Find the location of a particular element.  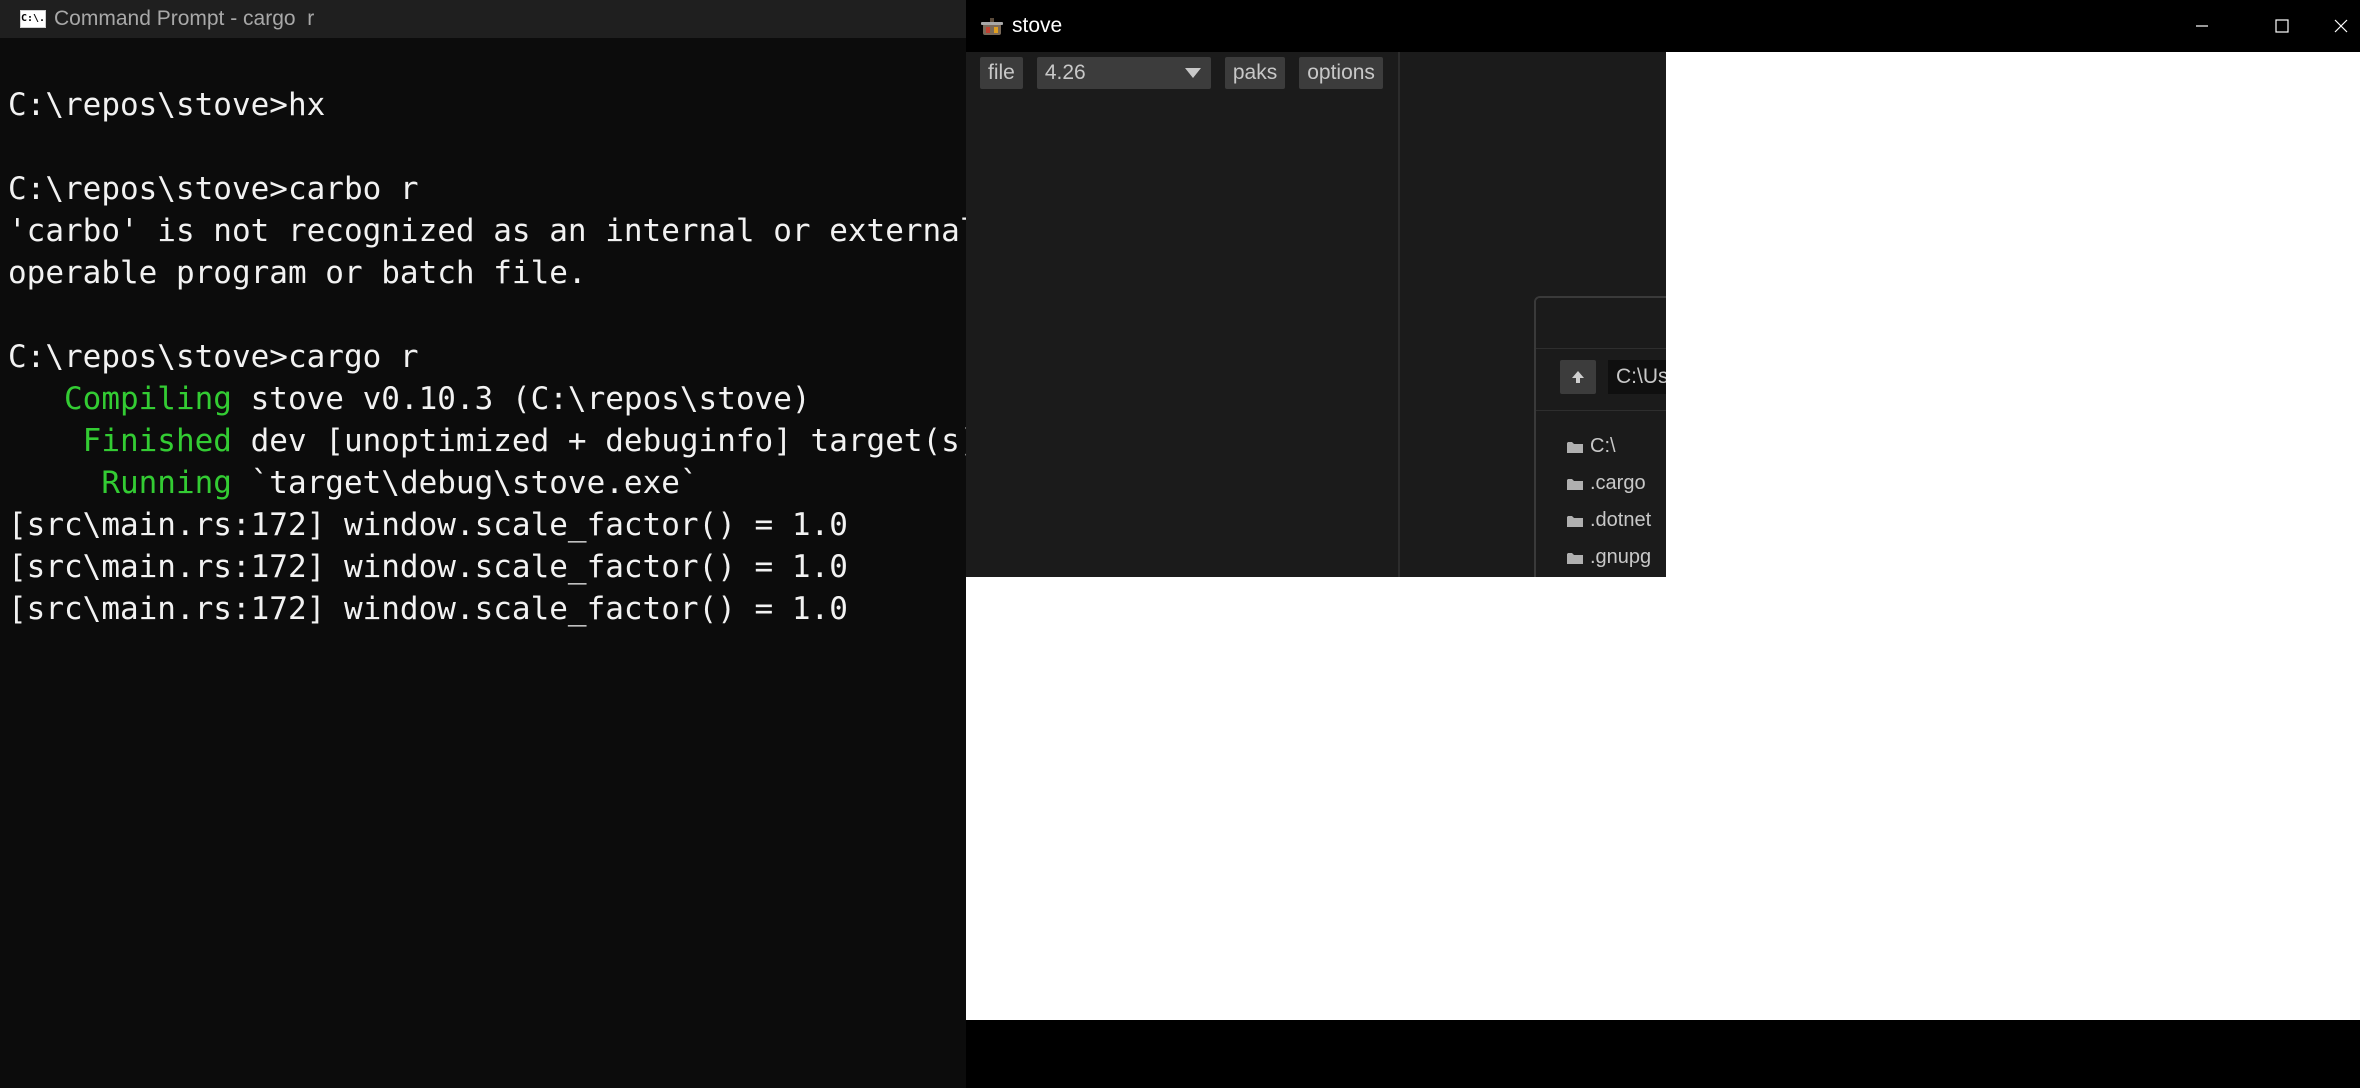

terminal-text: C:\repos\stove>cargo r is located at coordinates (213, 357).